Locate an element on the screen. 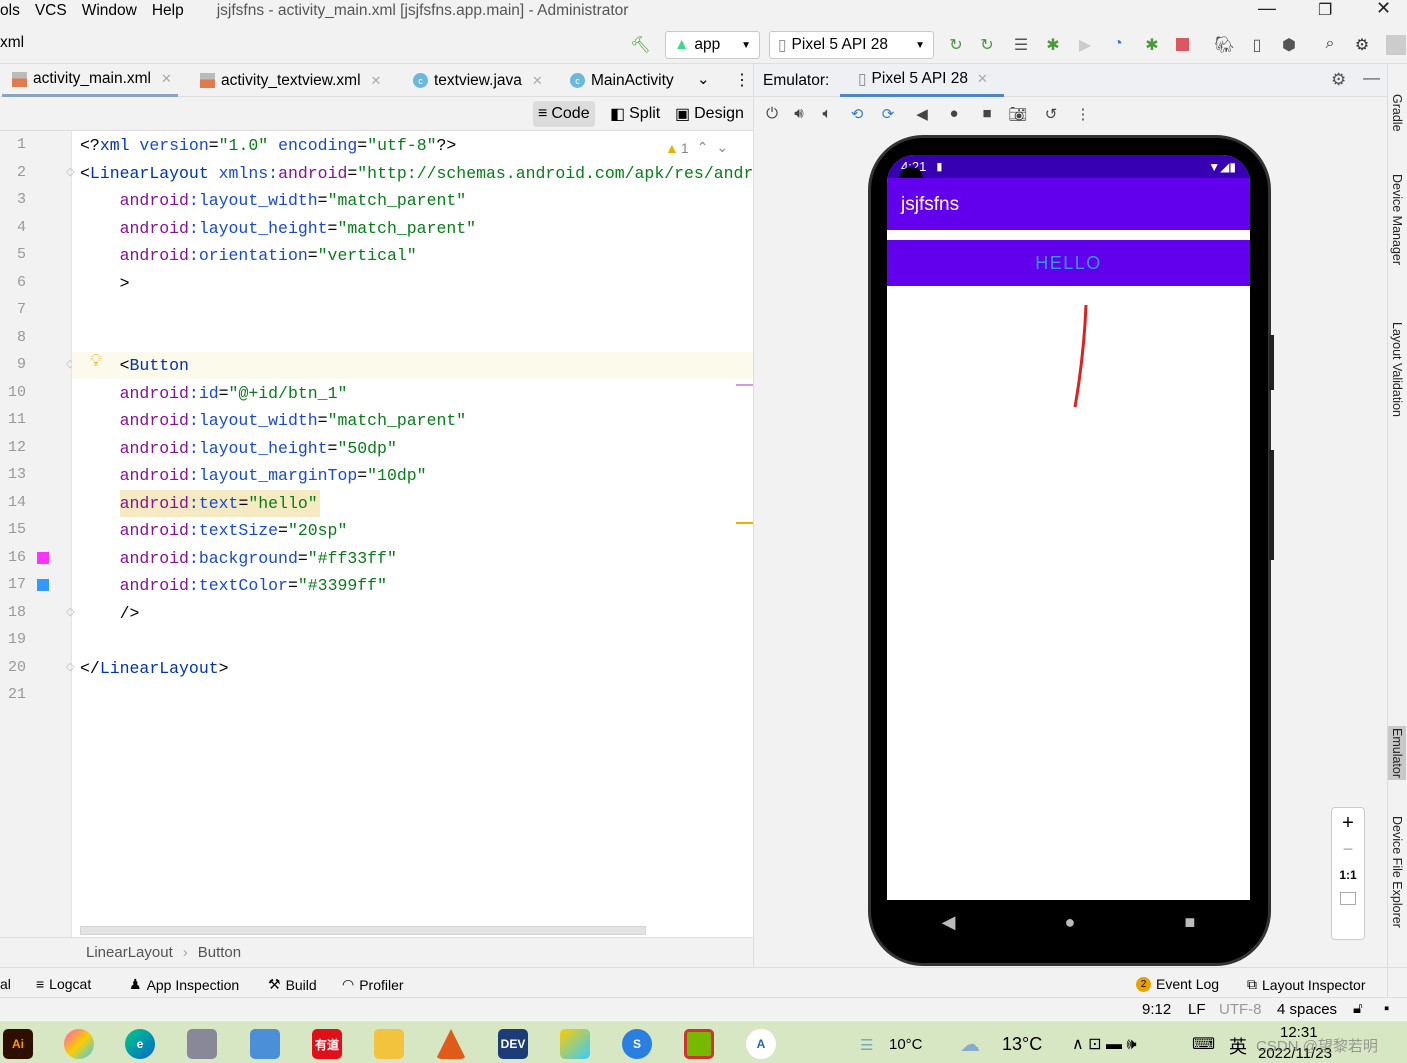 The width and height of the screenshot is (1407, 1063). edge-icon: e is located at coordinates (140, 1044).